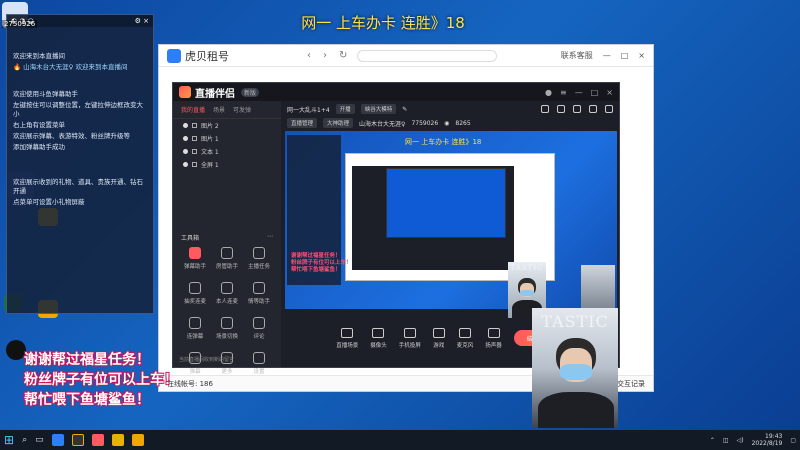 The width and height of the screenshot is (800, 450). I want to click on room-name: 网一大乱斗1+4, so click(308, 110).